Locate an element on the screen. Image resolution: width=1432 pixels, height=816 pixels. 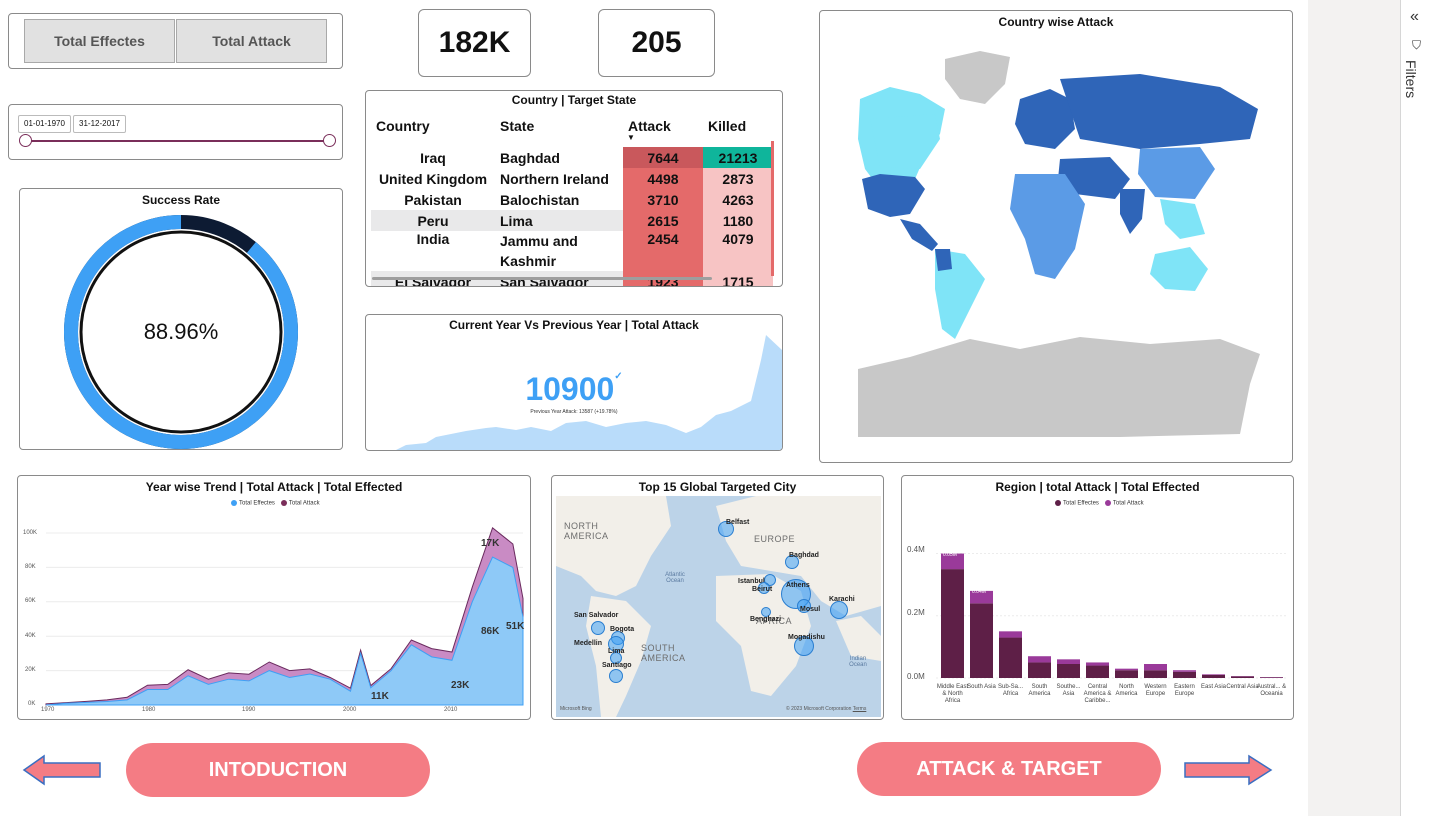
cell-attack: 2615 is located at coordinates (663, 220).